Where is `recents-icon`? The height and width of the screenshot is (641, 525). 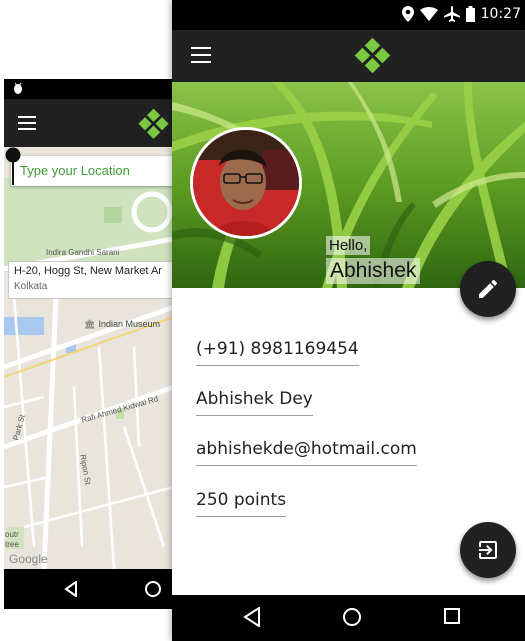 recents-icon is located at coordinates (452, 616).